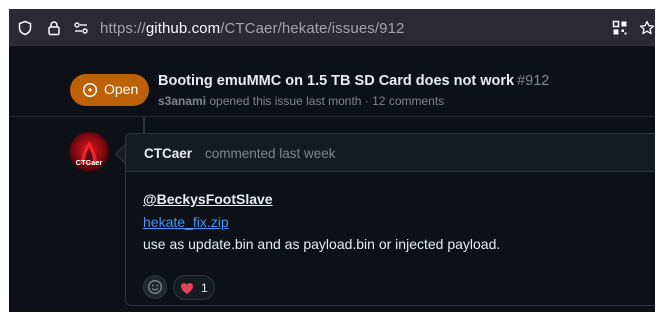 The image size is (663, 320). What do you see at coordinates (89, 152) in the screenshot?
I see `avatar: CTCaer` at bounding box center [89, 152].